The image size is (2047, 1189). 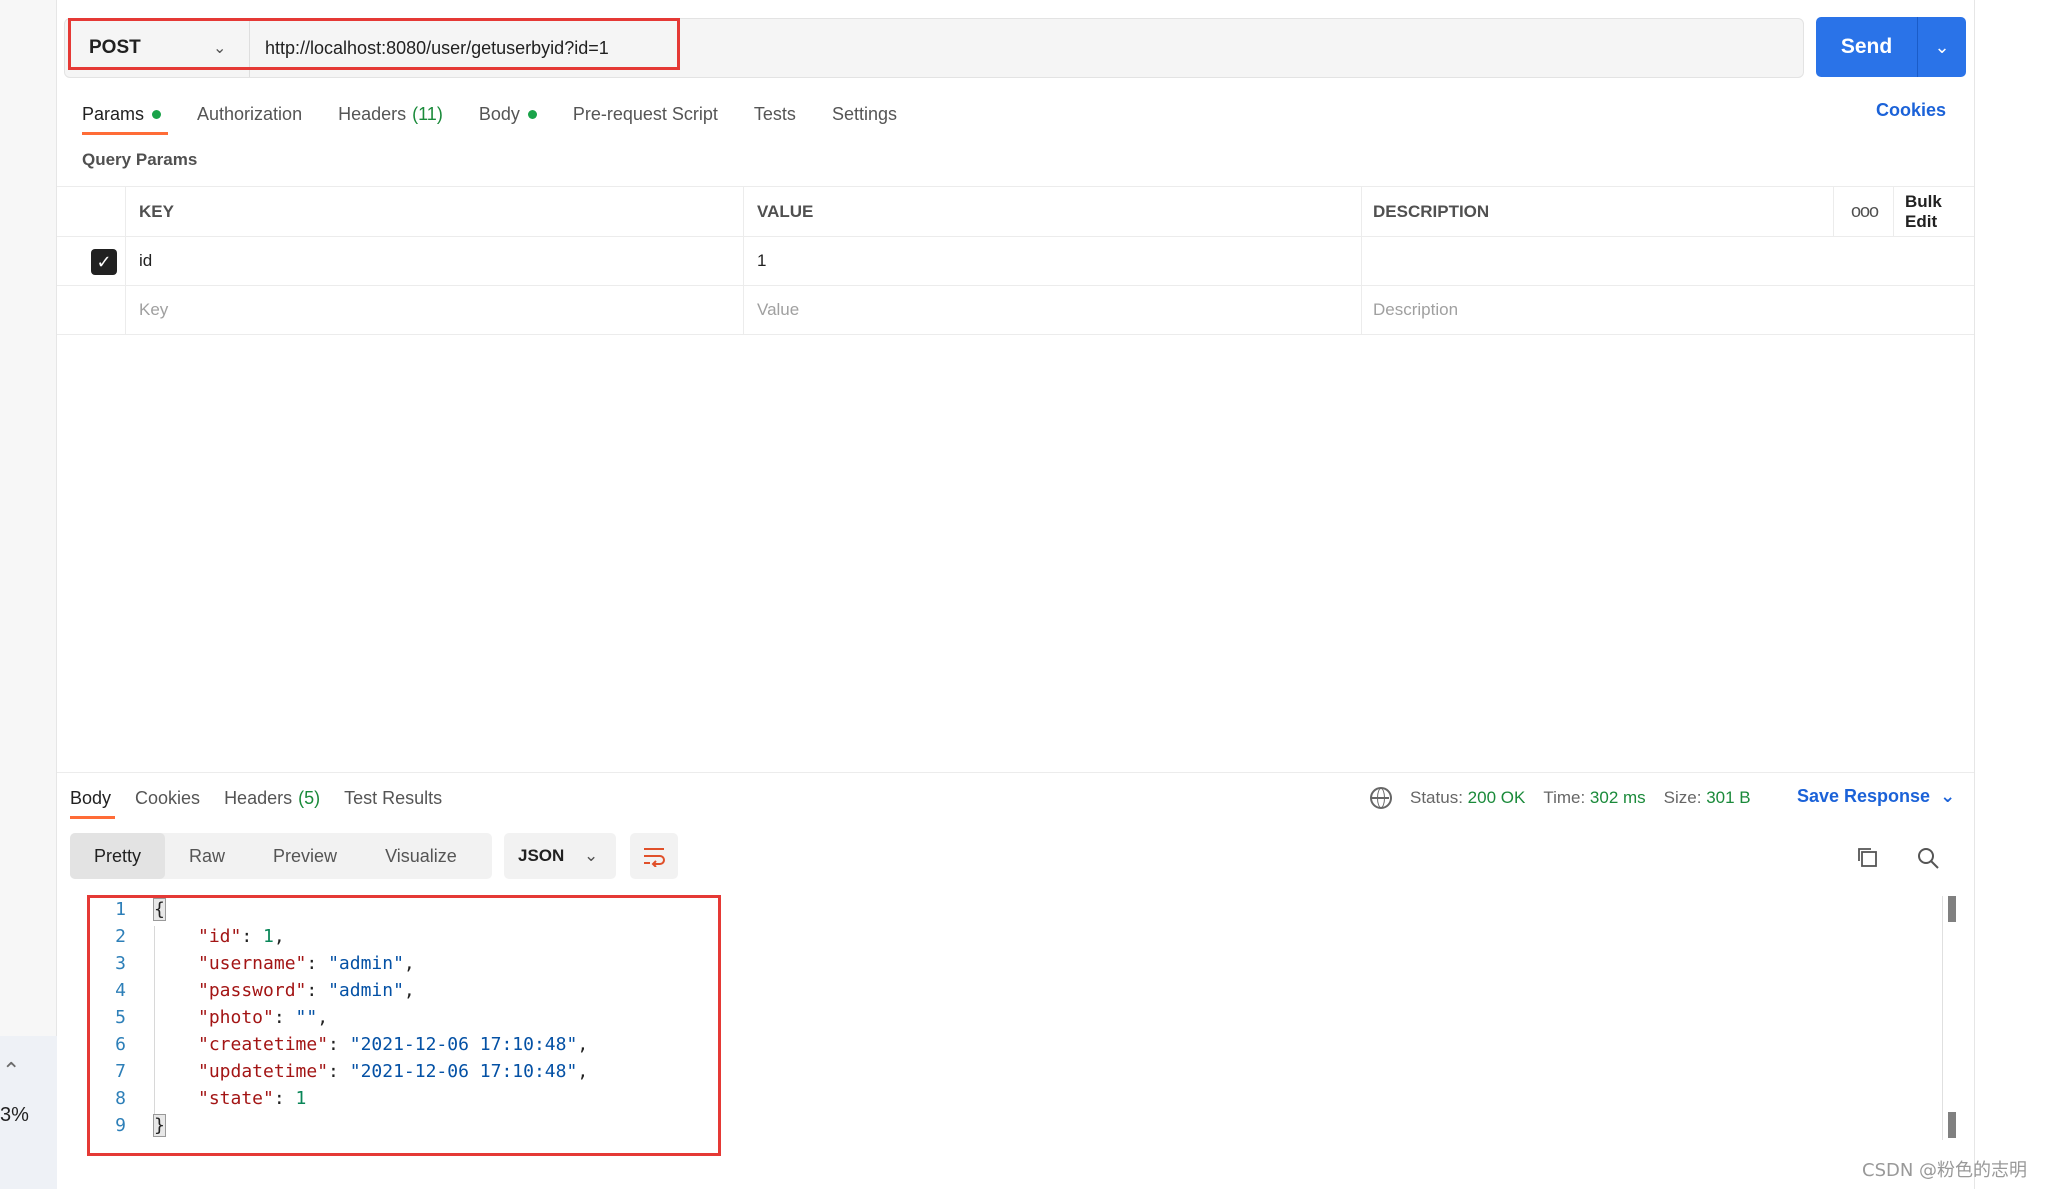 What do you see at coordinates (1728, 798) in the screenshot?
I see `size-value: 301 B` at bounding box center [1728, 798].